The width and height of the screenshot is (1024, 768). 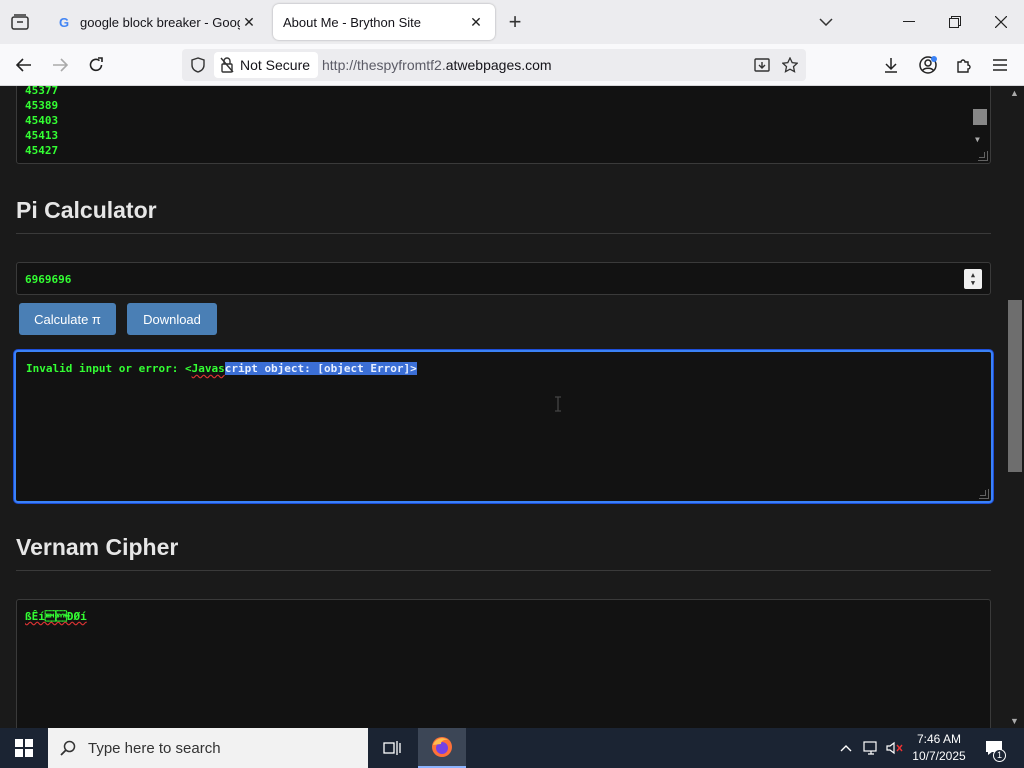 What do you see at coordinates (1014, 93) in the screenshot?
I see `scroll-up-arrow-icon: ▲` at bounding box center [1014, 93].